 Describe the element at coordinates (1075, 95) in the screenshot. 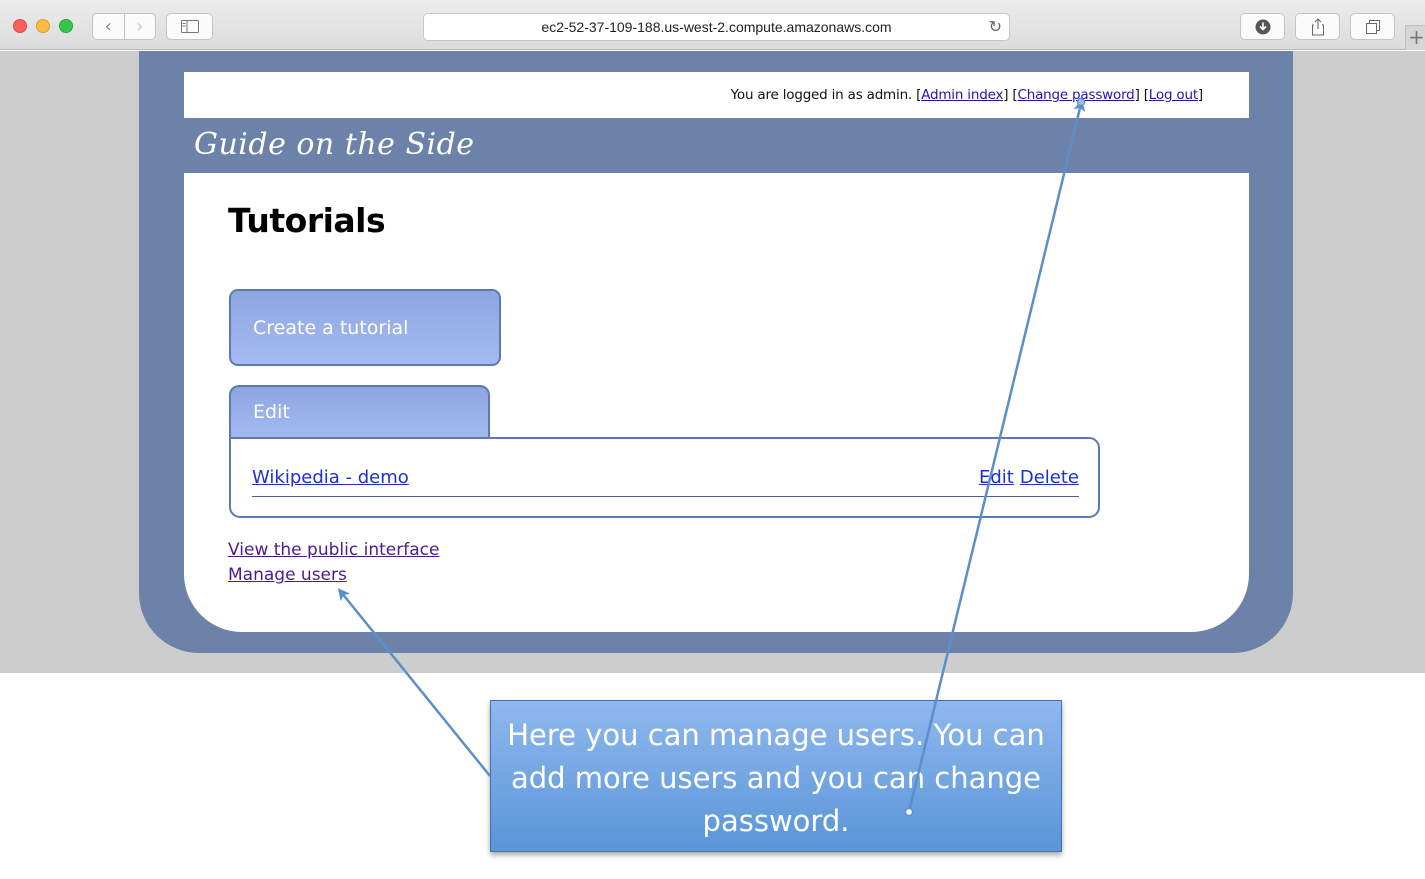

I see `change-password-link: Change password` at that location.